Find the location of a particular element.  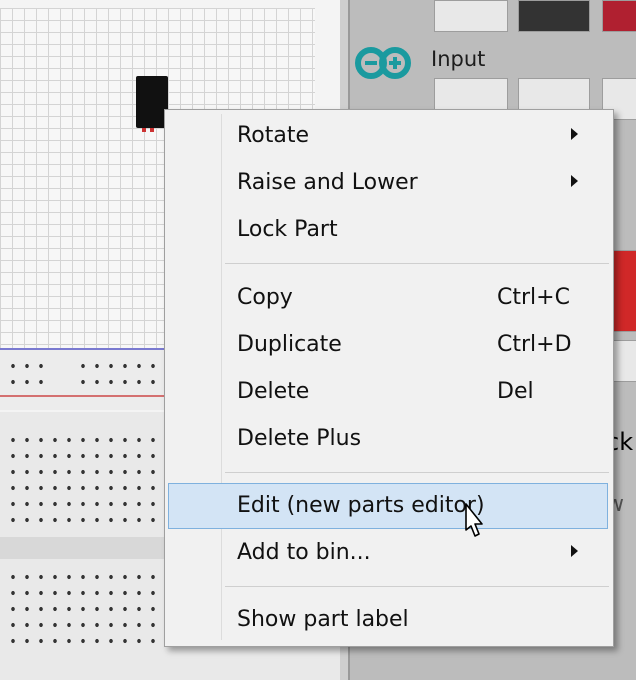

menu-item-lock-part: Lock Part is located at coordinates (389, 230).